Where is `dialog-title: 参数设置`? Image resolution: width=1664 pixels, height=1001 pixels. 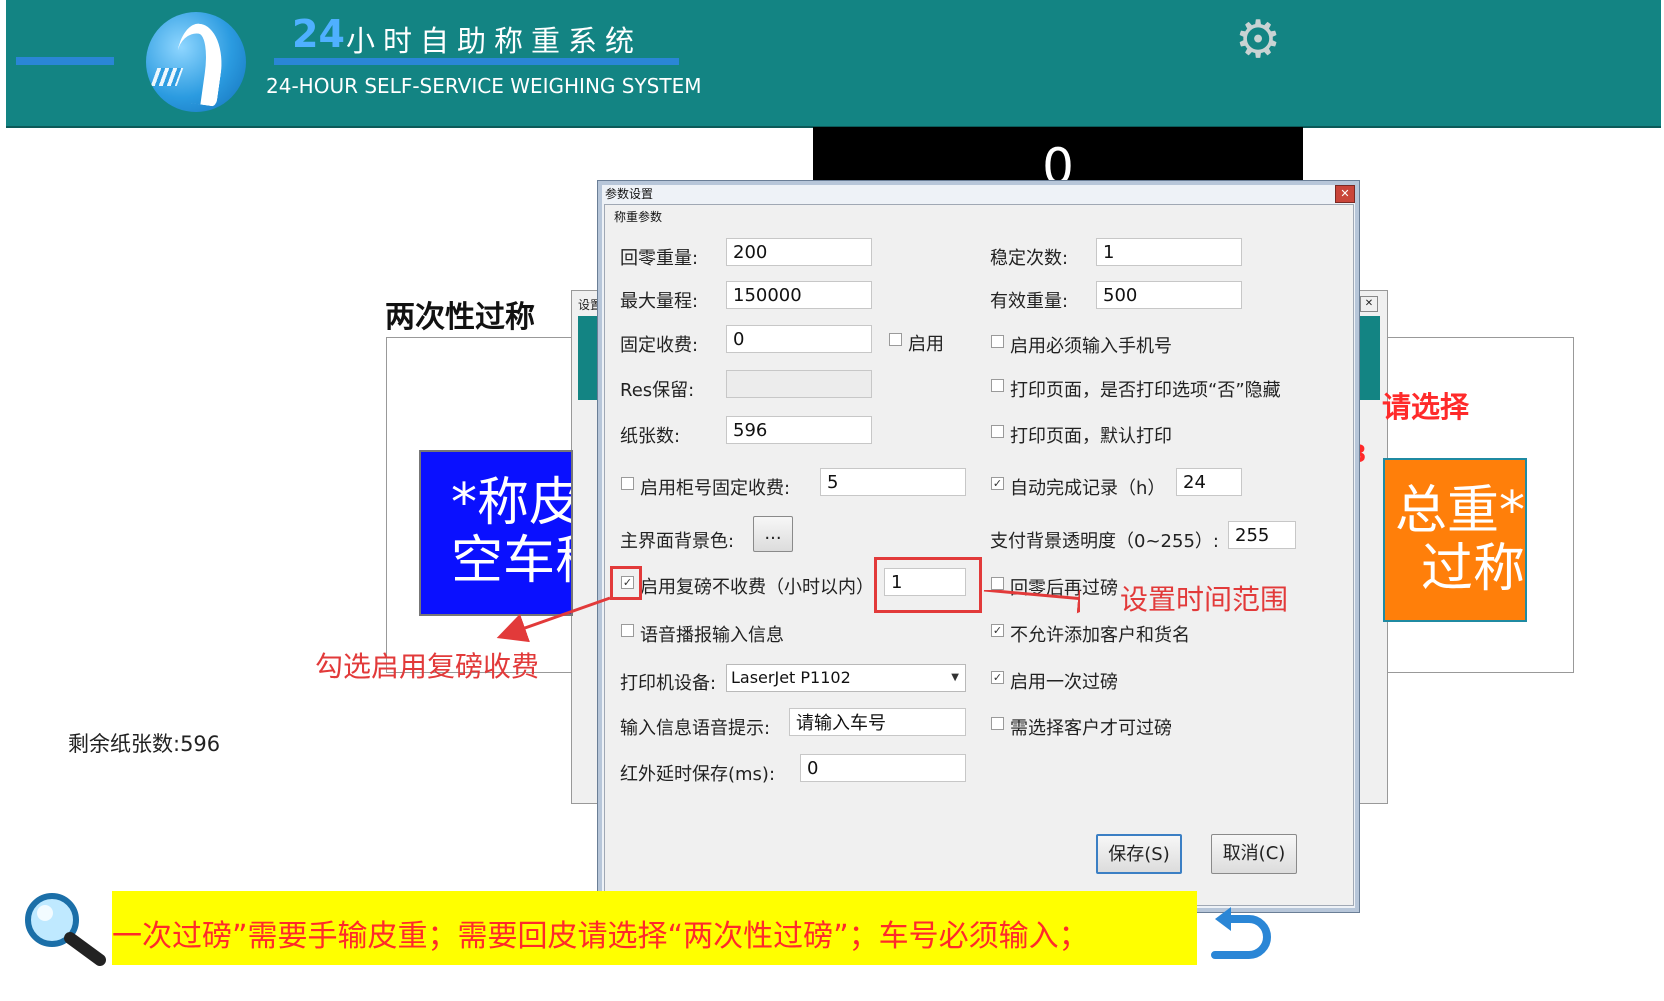
dialog-title: 参数设置 is located at coordinates (629, 194).